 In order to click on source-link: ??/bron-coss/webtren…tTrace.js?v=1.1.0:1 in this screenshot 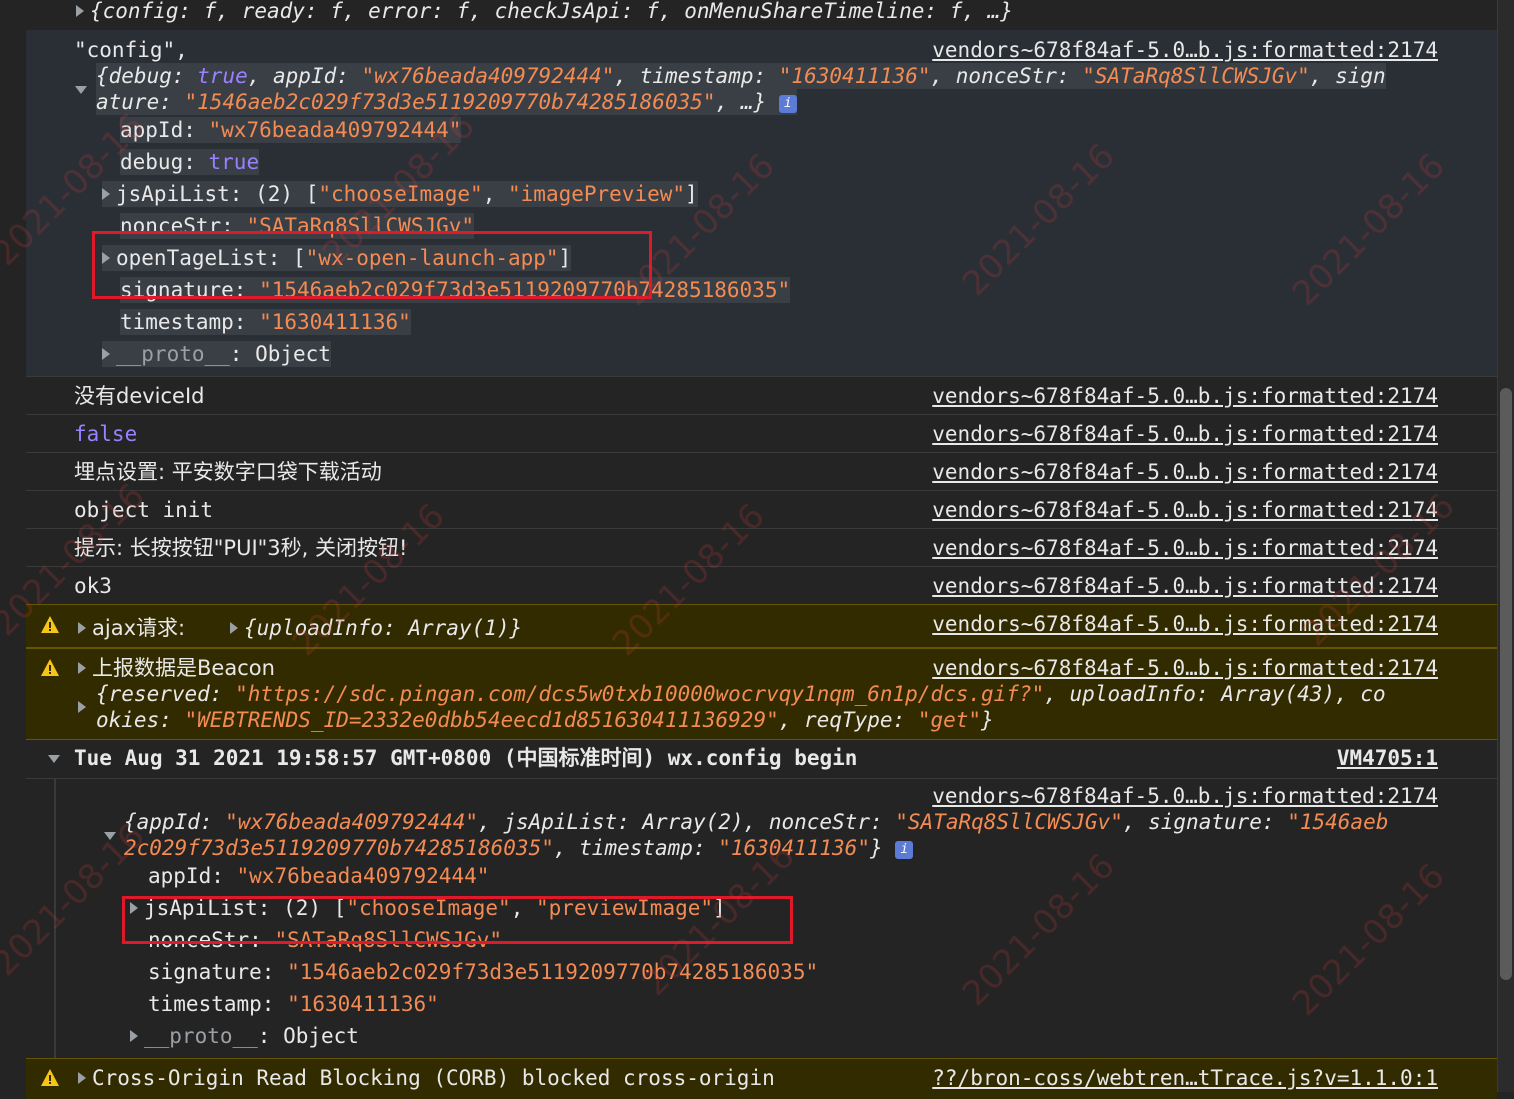, I will do `click(1185, 1078)`.